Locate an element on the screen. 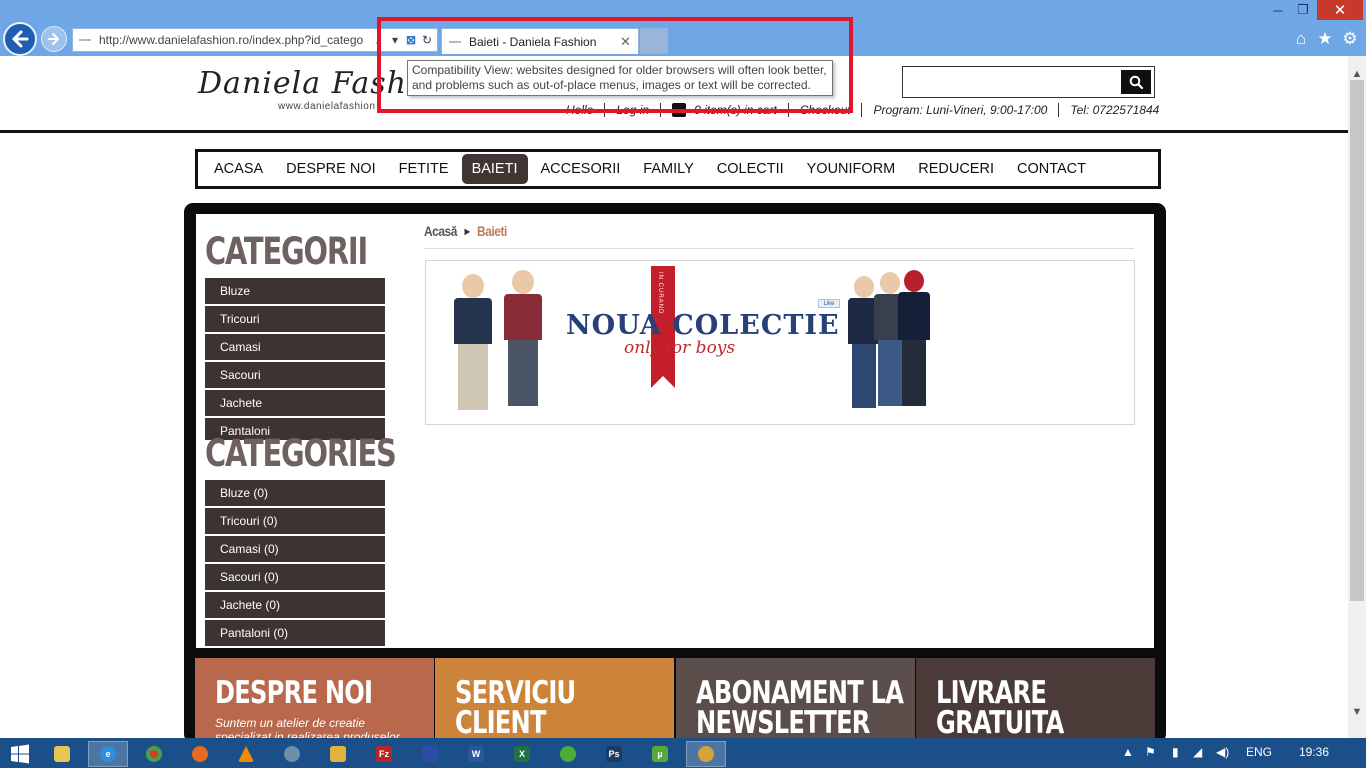 This screenshot has height=768, width=1366. paint-icon is located at coordinates (706, 754).